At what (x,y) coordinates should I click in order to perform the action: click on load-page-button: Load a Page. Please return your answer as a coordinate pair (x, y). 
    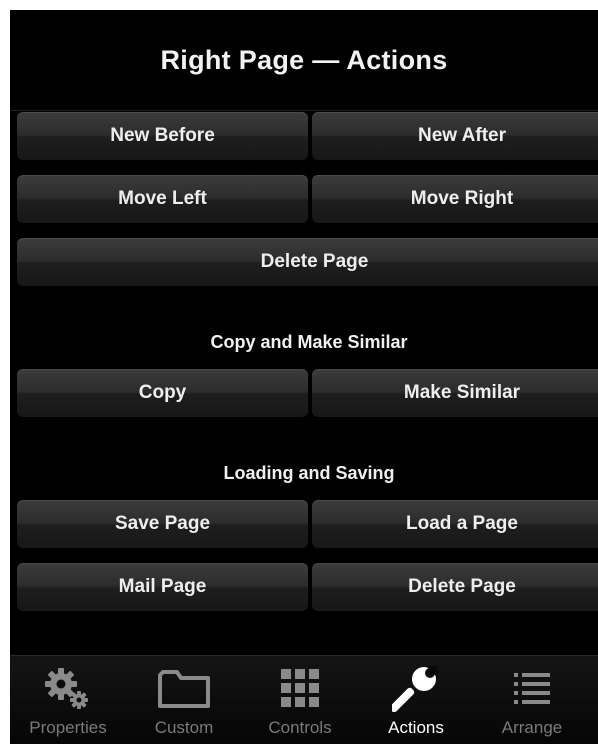
    Looking at the image, I should click on (455, 524).